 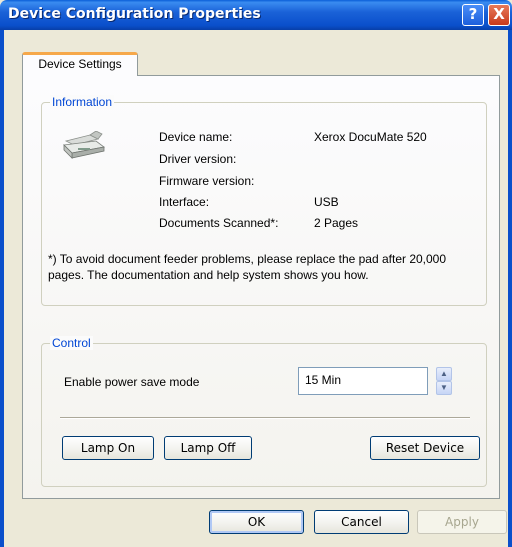 What do you see at coordinates (207, 181) in the screenshot?
I see `firmware-version-label: Firmware version:` at bounding box center [207, 181].